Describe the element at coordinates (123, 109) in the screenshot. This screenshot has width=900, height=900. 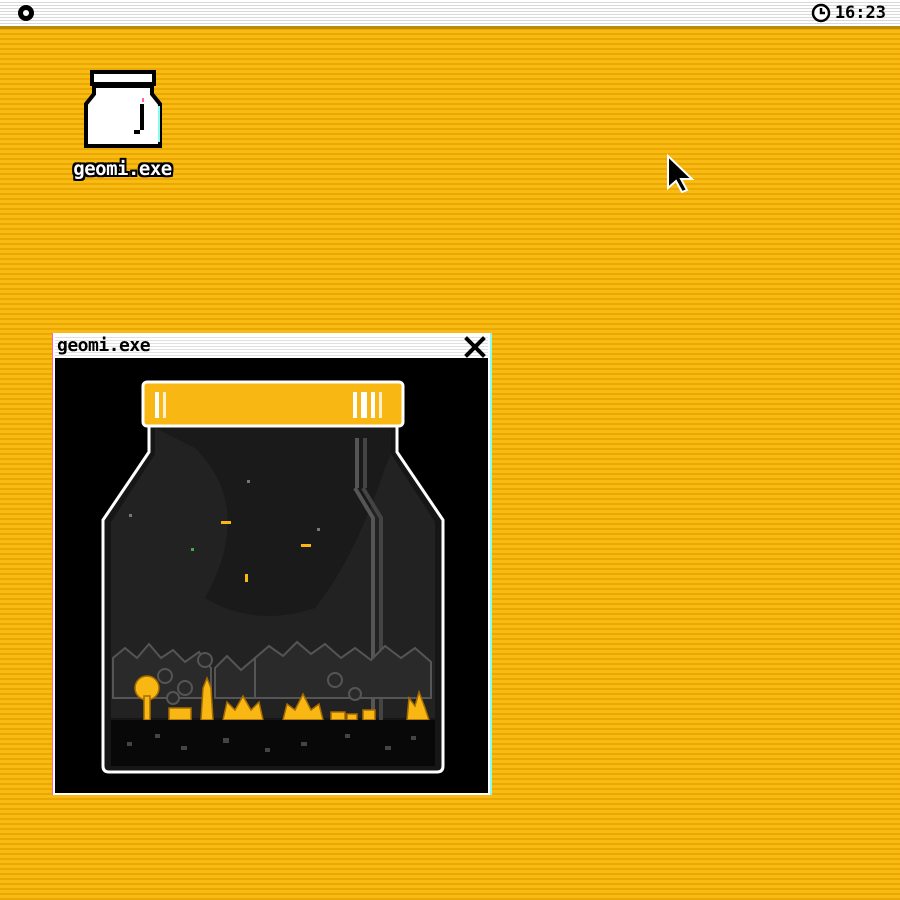
I see `jar-icon` at that location.